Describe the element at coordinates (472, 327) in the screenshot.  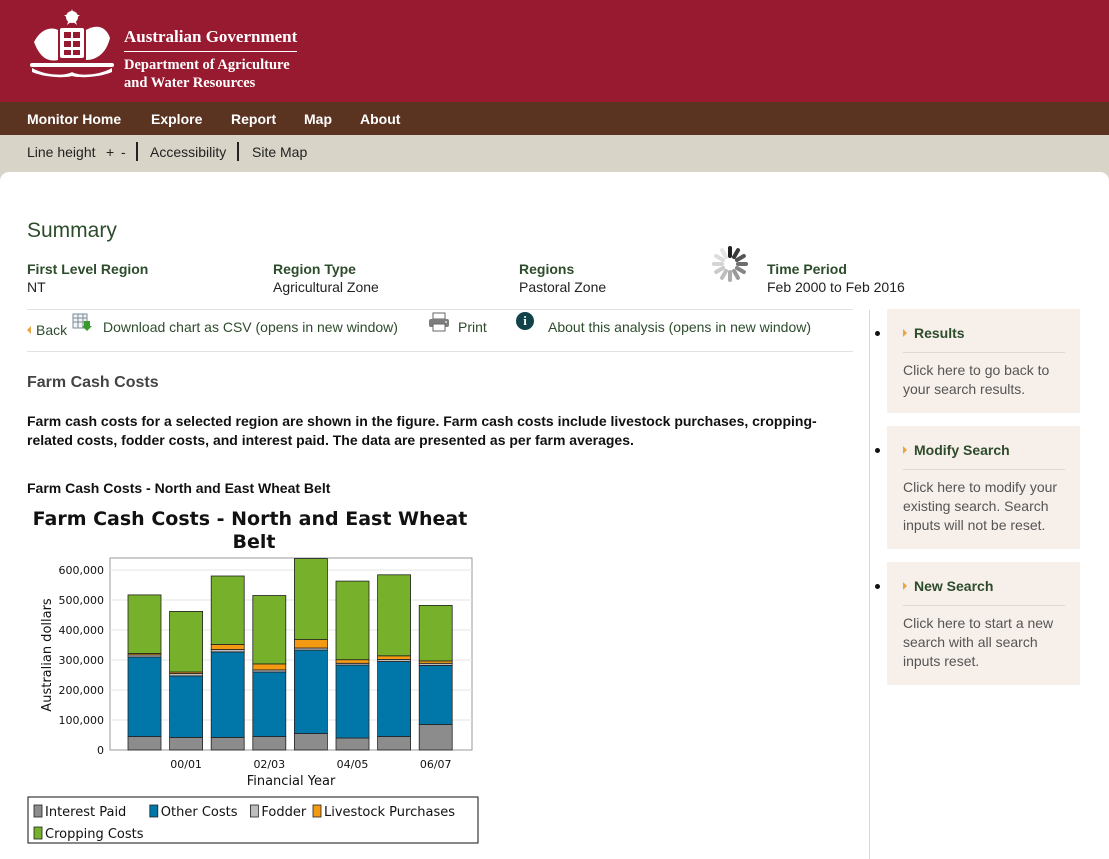
I see `print-link: Print` at that location.